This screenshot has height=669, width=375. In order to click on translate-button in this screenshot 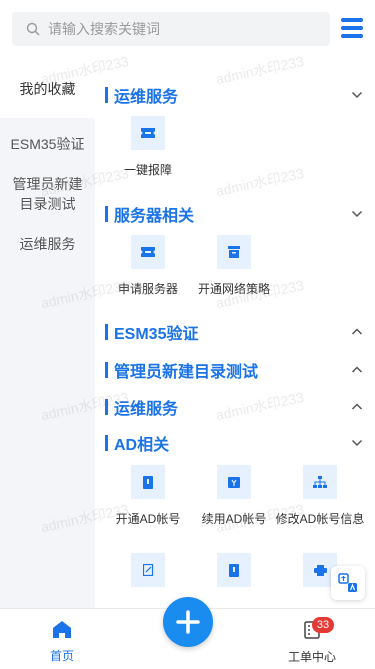, I will do `click(348, 583)`.